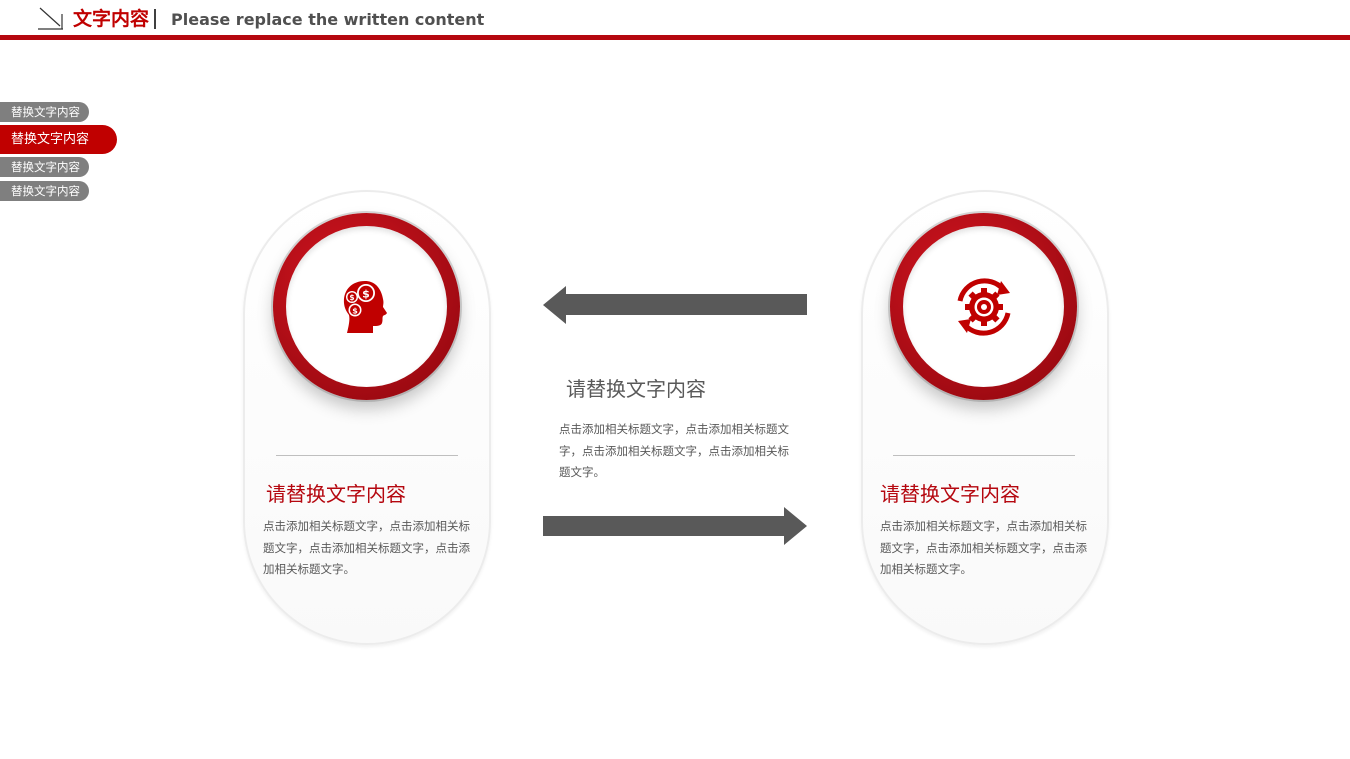 The image size is (1350, 759). I want to click on side-nav-item-2: 替换文字内容, so click(58, 139).